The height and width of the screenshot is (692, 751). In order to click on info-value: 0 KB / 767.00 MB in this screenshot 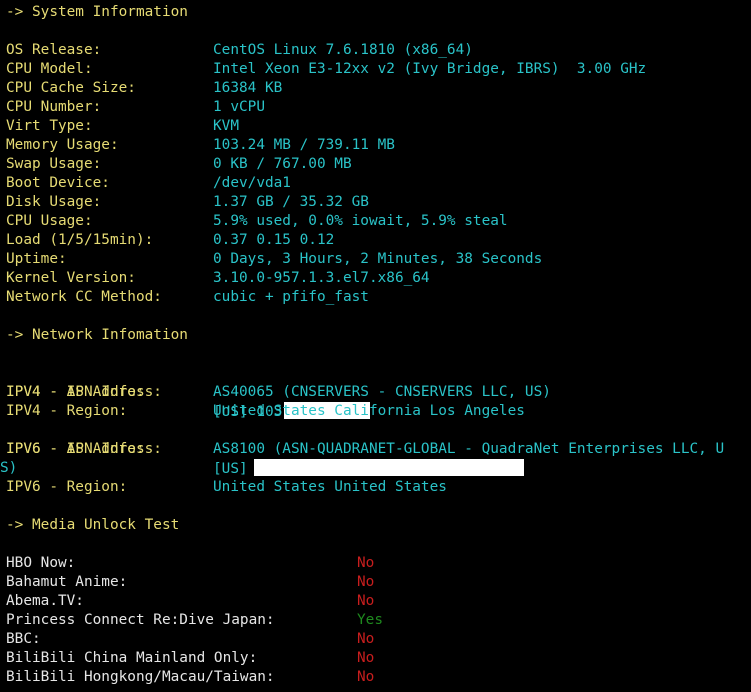, I will do `click(282, 164)`.